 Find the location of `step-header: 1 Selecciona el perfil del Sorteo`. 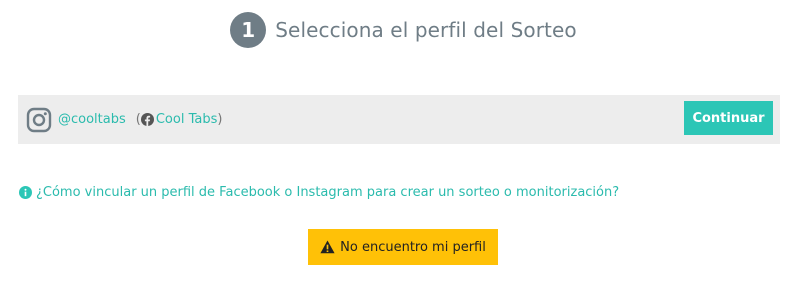

step-header: 1 Selecciona el perfil del Sorteo is located at coordinates (403, 30).